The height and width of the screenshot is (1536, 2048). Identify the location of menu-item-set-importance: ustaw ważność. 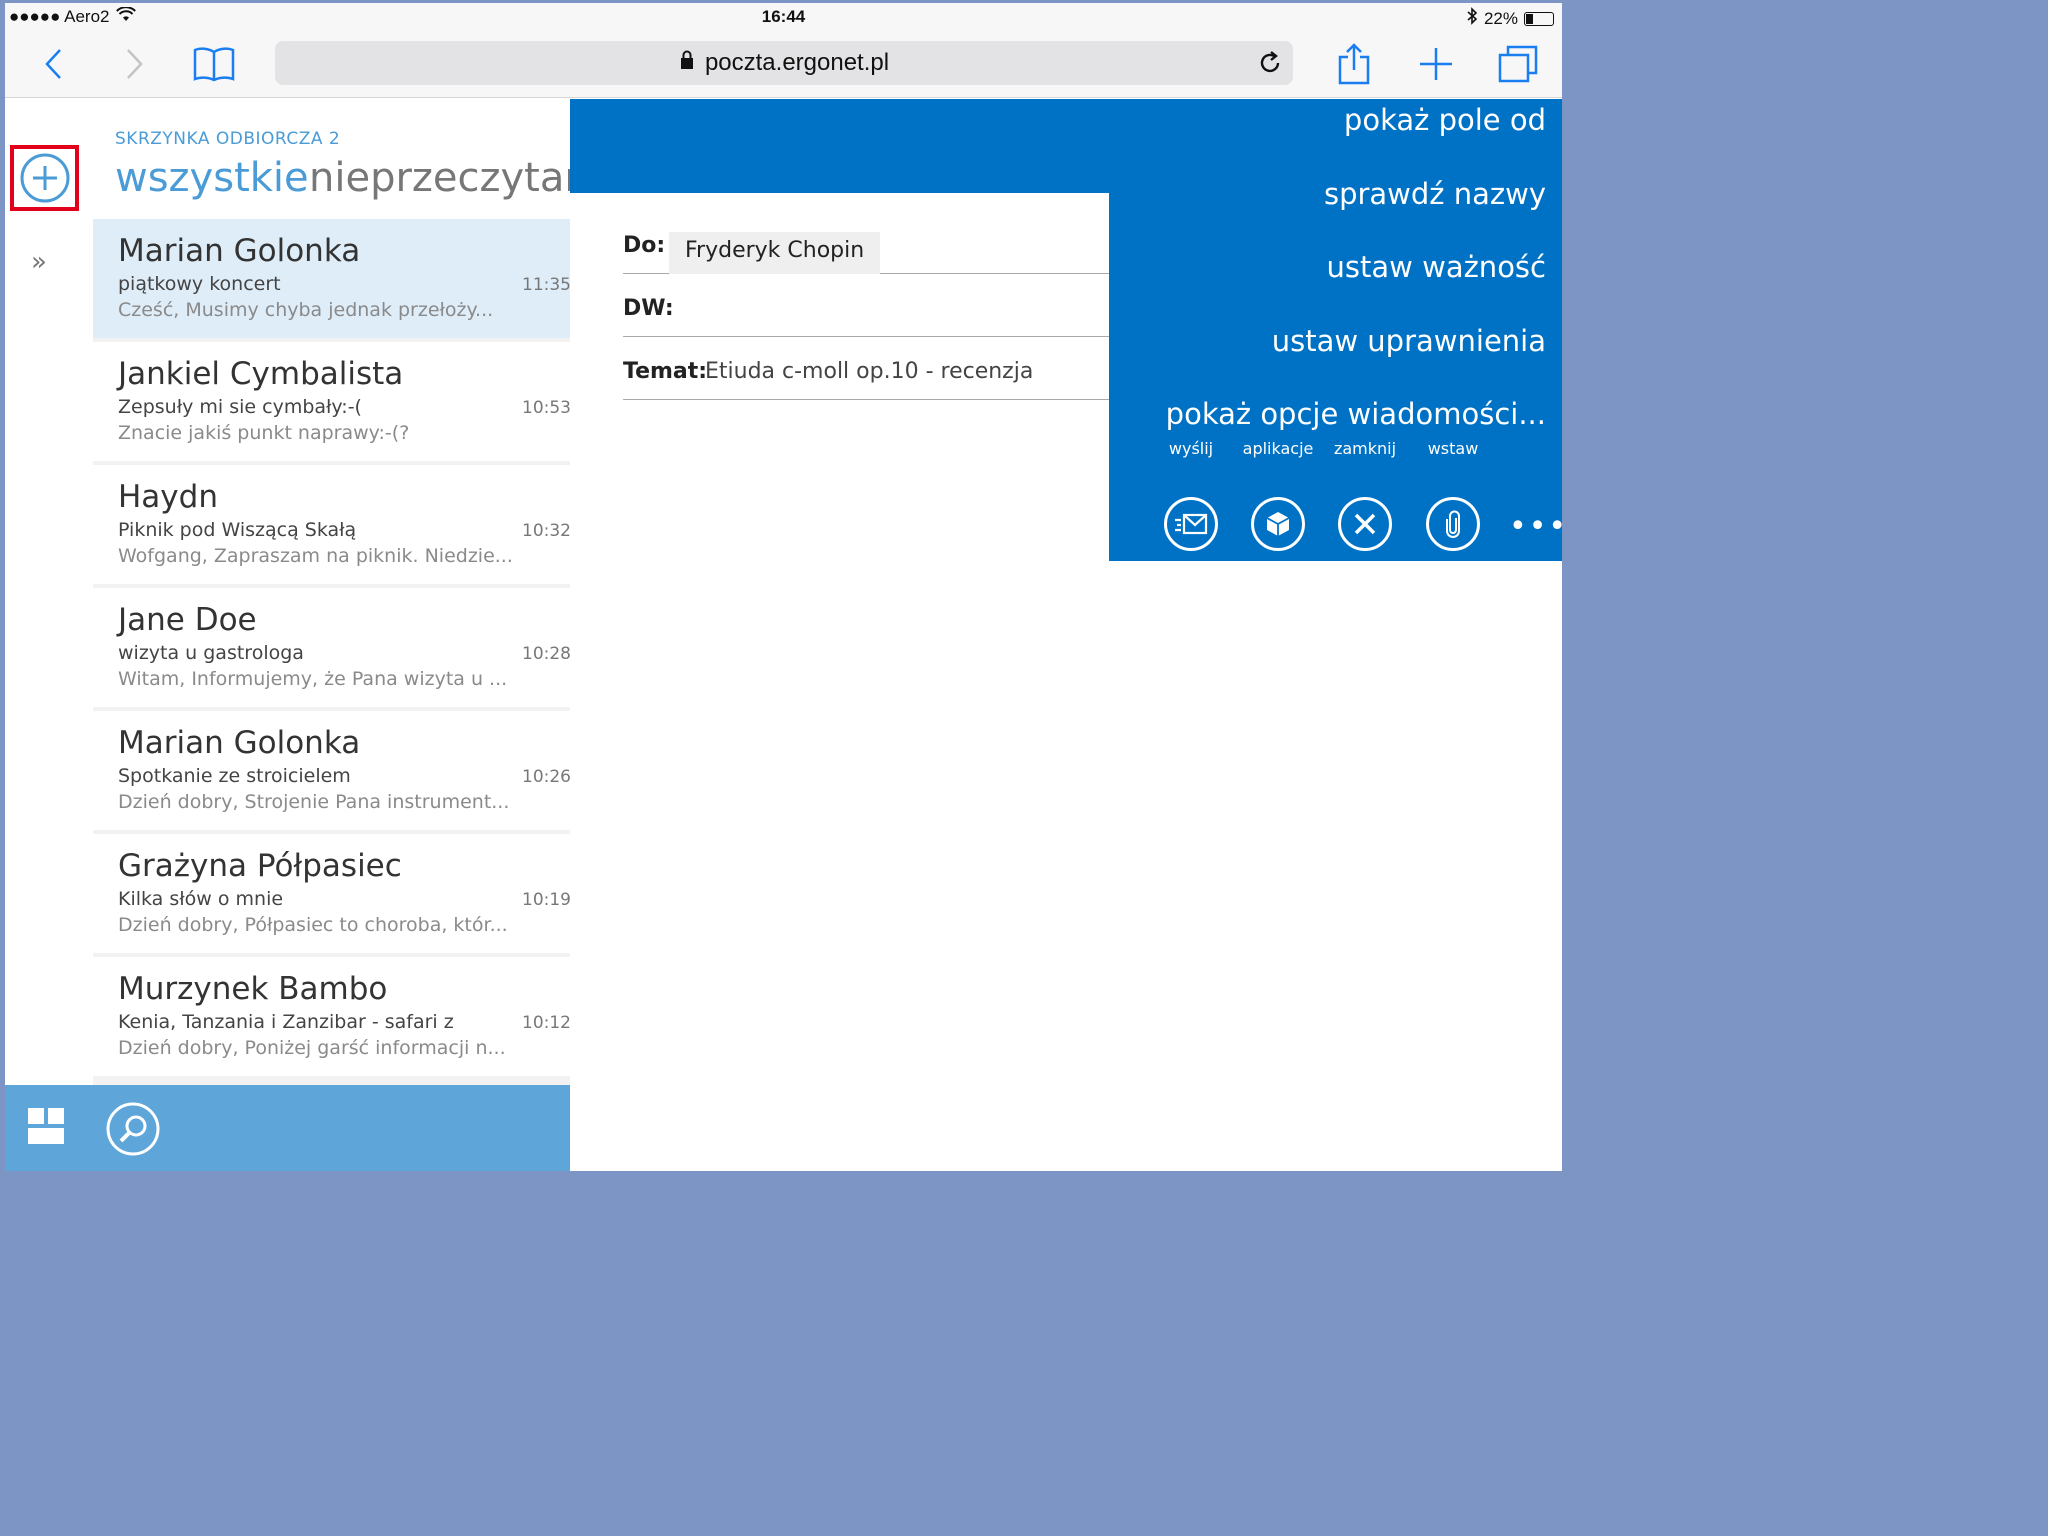
(1436, 267).